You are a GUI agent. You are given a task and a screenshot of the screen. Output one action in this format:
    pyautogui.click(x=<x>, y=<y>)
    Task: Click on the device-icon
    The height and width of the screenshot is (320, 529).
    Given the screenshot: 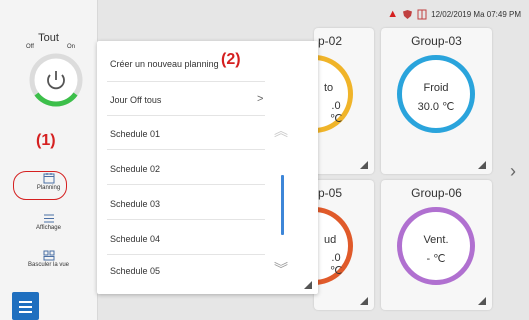 What is the action you would take?
    pyautogui.click(x=422, y=14)
    